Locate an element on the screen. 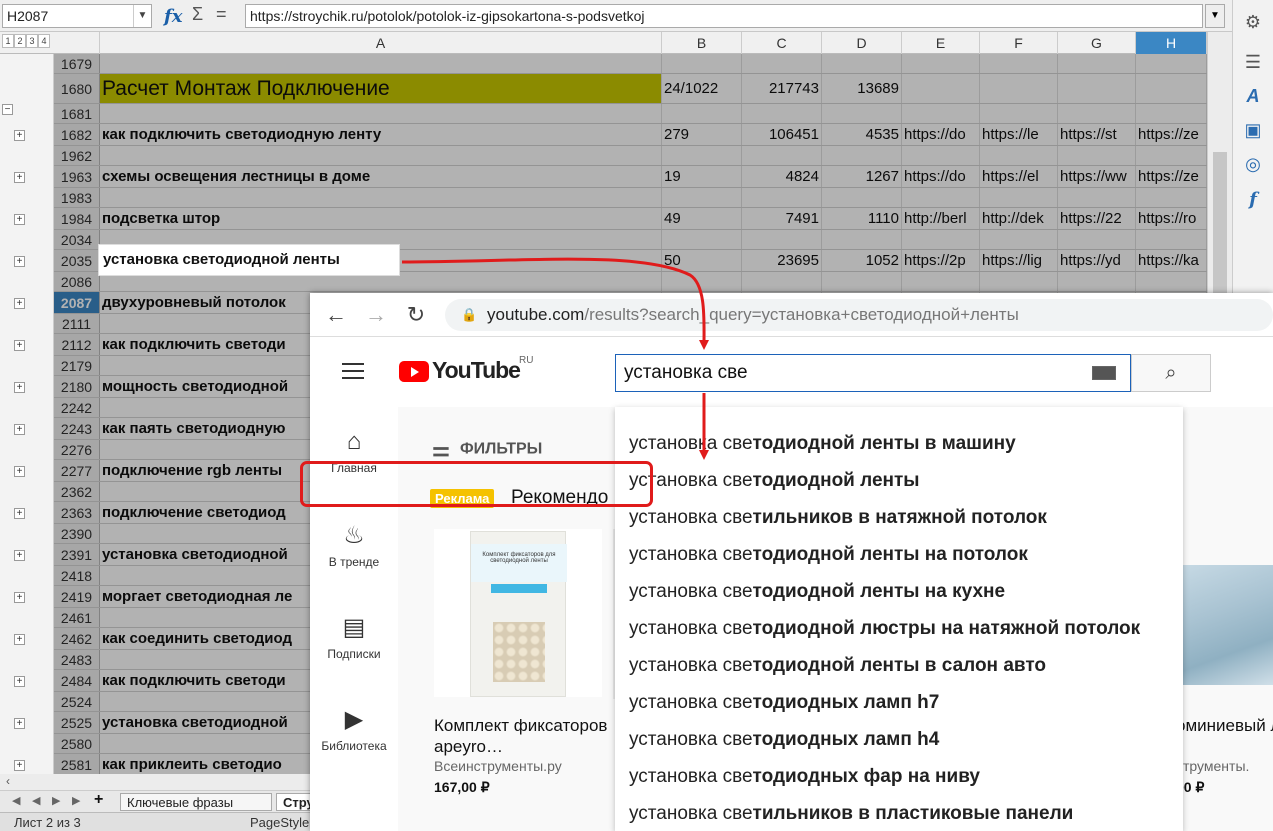 This screenshot has width=1273, height=831. annotation-highlight-box is located at coordinates (476, 484).